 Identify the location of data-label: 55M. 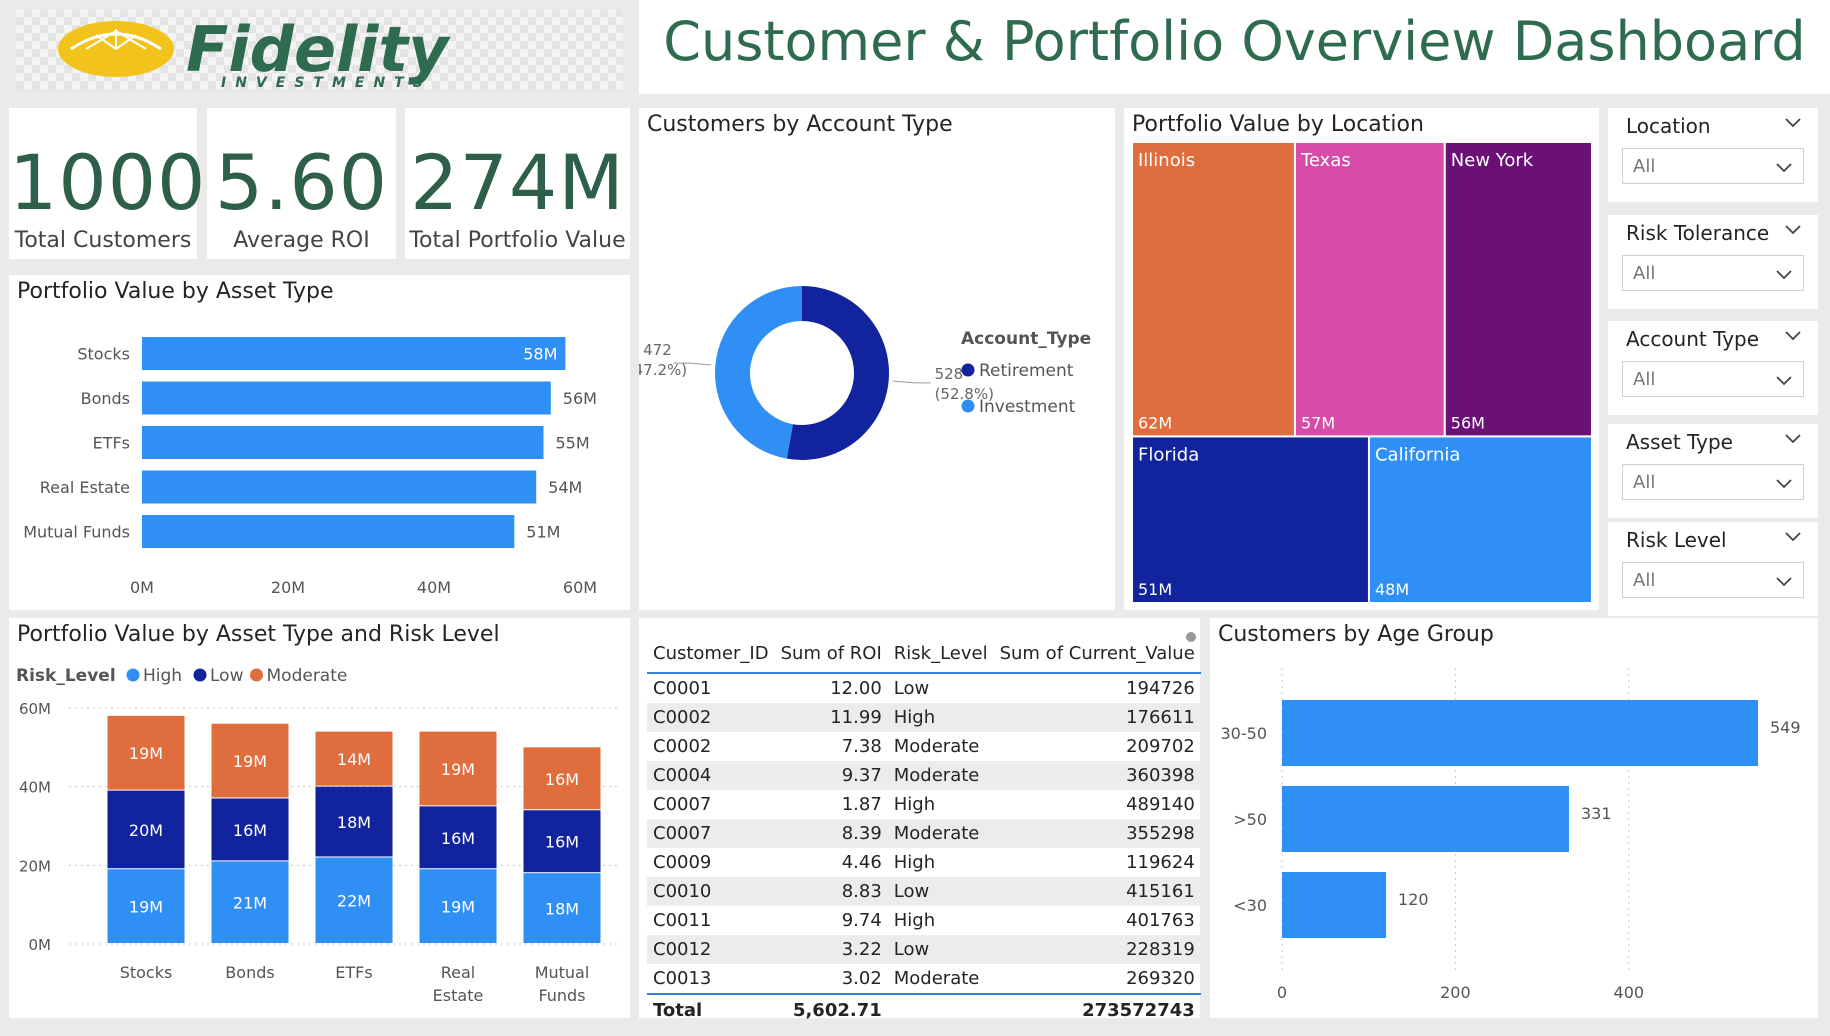
(573, 443).